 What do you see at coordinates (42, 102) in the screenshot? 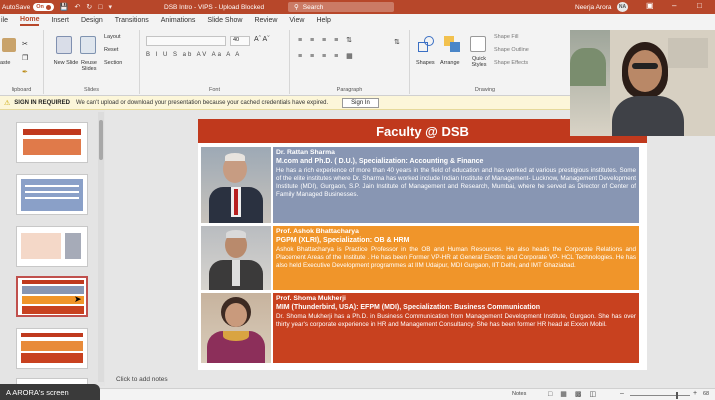
I see `notification-title: SIGN IN REQUIRED` at bounding box center [42, 102].